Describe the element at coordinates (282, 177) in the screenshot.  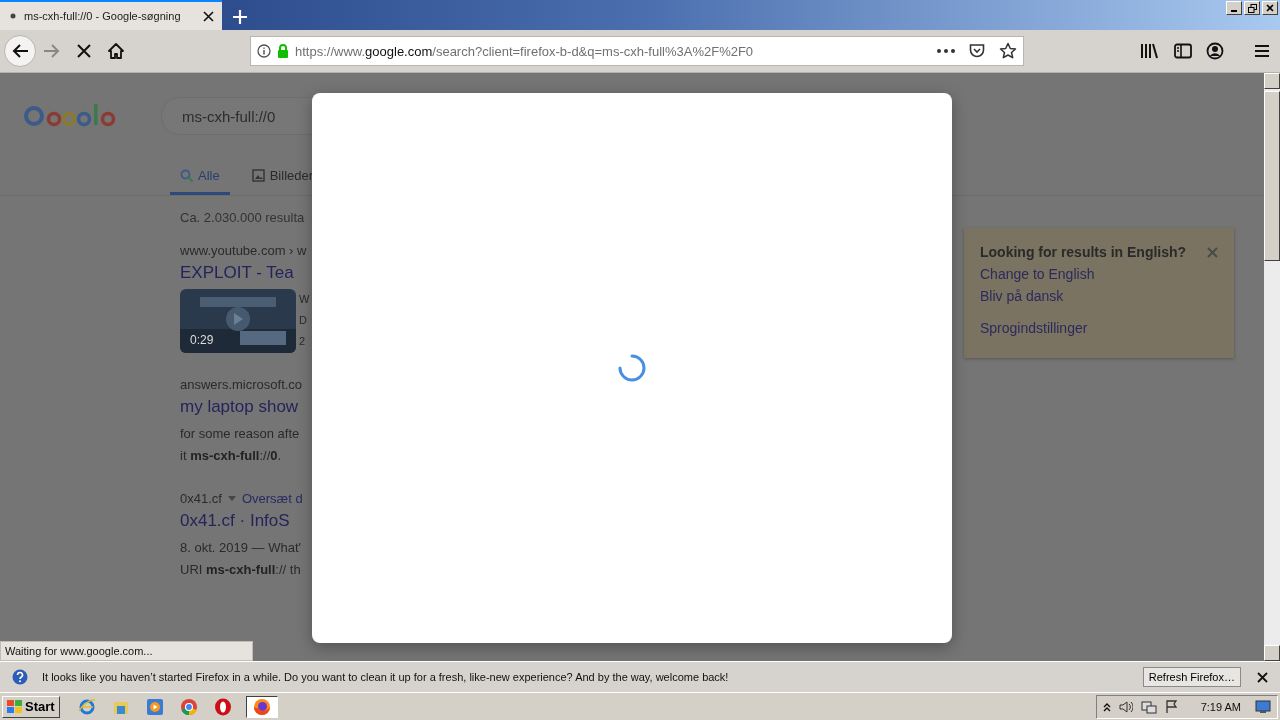
I see `search-tab: Billeder` at that location.